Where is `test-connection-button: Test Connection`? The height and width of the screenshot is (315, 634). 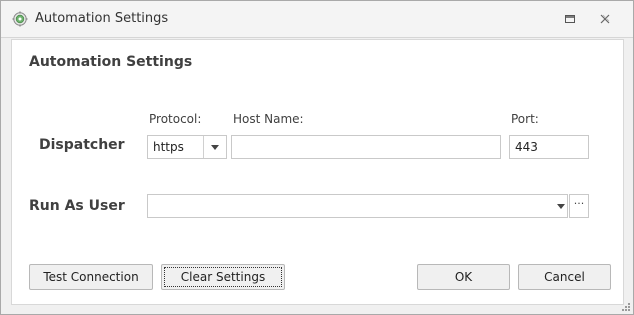 test-connection-button: Test Connection is located at coordinates (91, 277).